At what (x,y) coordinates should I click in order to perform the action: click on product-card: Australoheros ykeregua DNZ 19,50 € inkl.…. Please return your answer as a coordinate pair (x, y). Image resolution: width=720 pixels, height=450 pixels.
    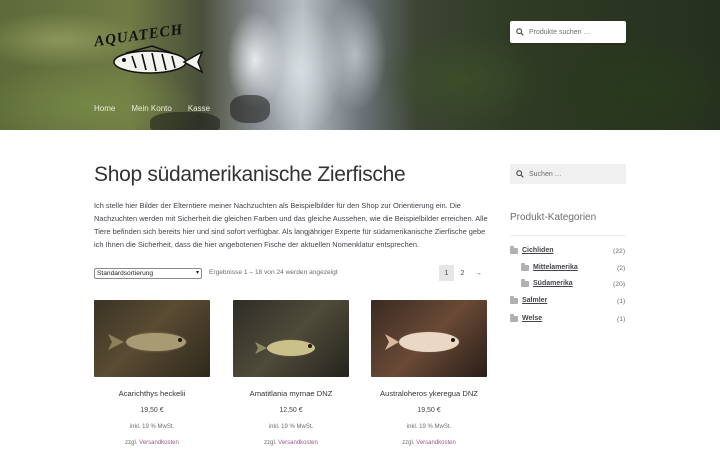
    Looking at the image, I should click on (429, 373).